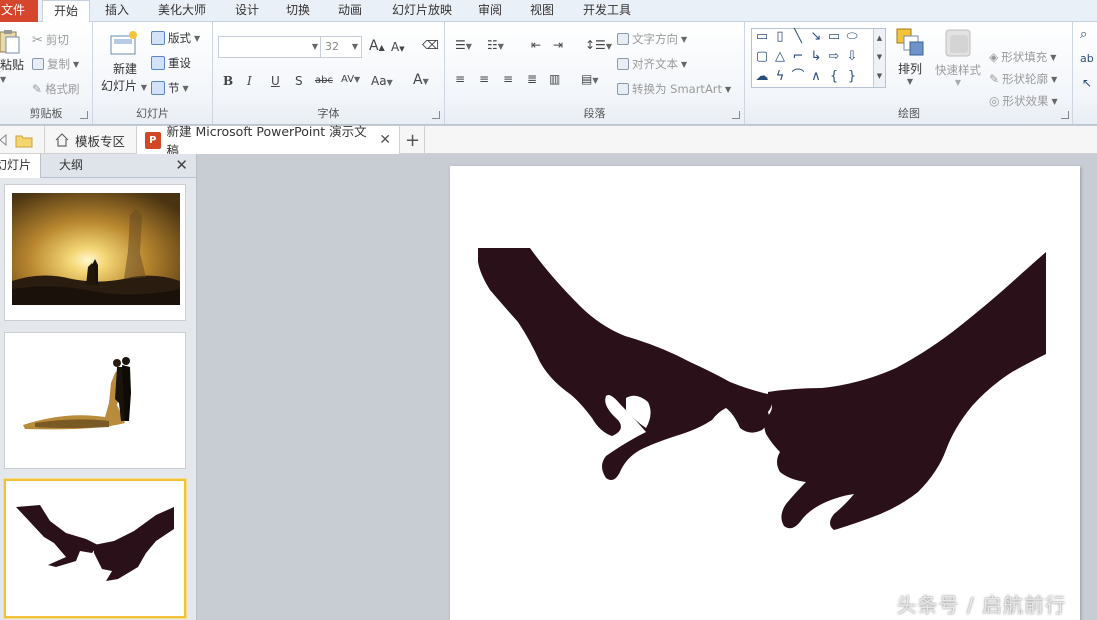  I want to click on arrange-button: 排列 ▼, so click(910, 56).